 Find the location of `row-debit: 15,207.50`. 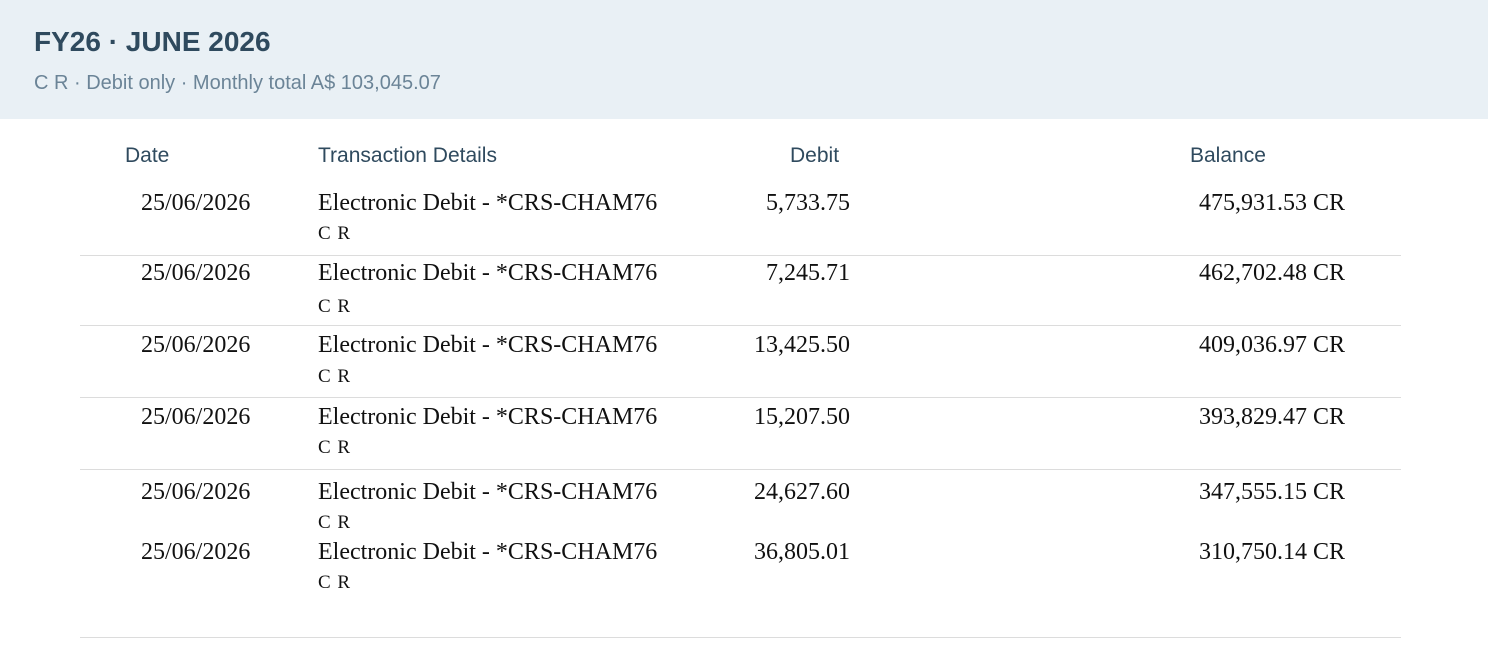

row-debit: 15,207.50 is located at coordinates (802, 417).